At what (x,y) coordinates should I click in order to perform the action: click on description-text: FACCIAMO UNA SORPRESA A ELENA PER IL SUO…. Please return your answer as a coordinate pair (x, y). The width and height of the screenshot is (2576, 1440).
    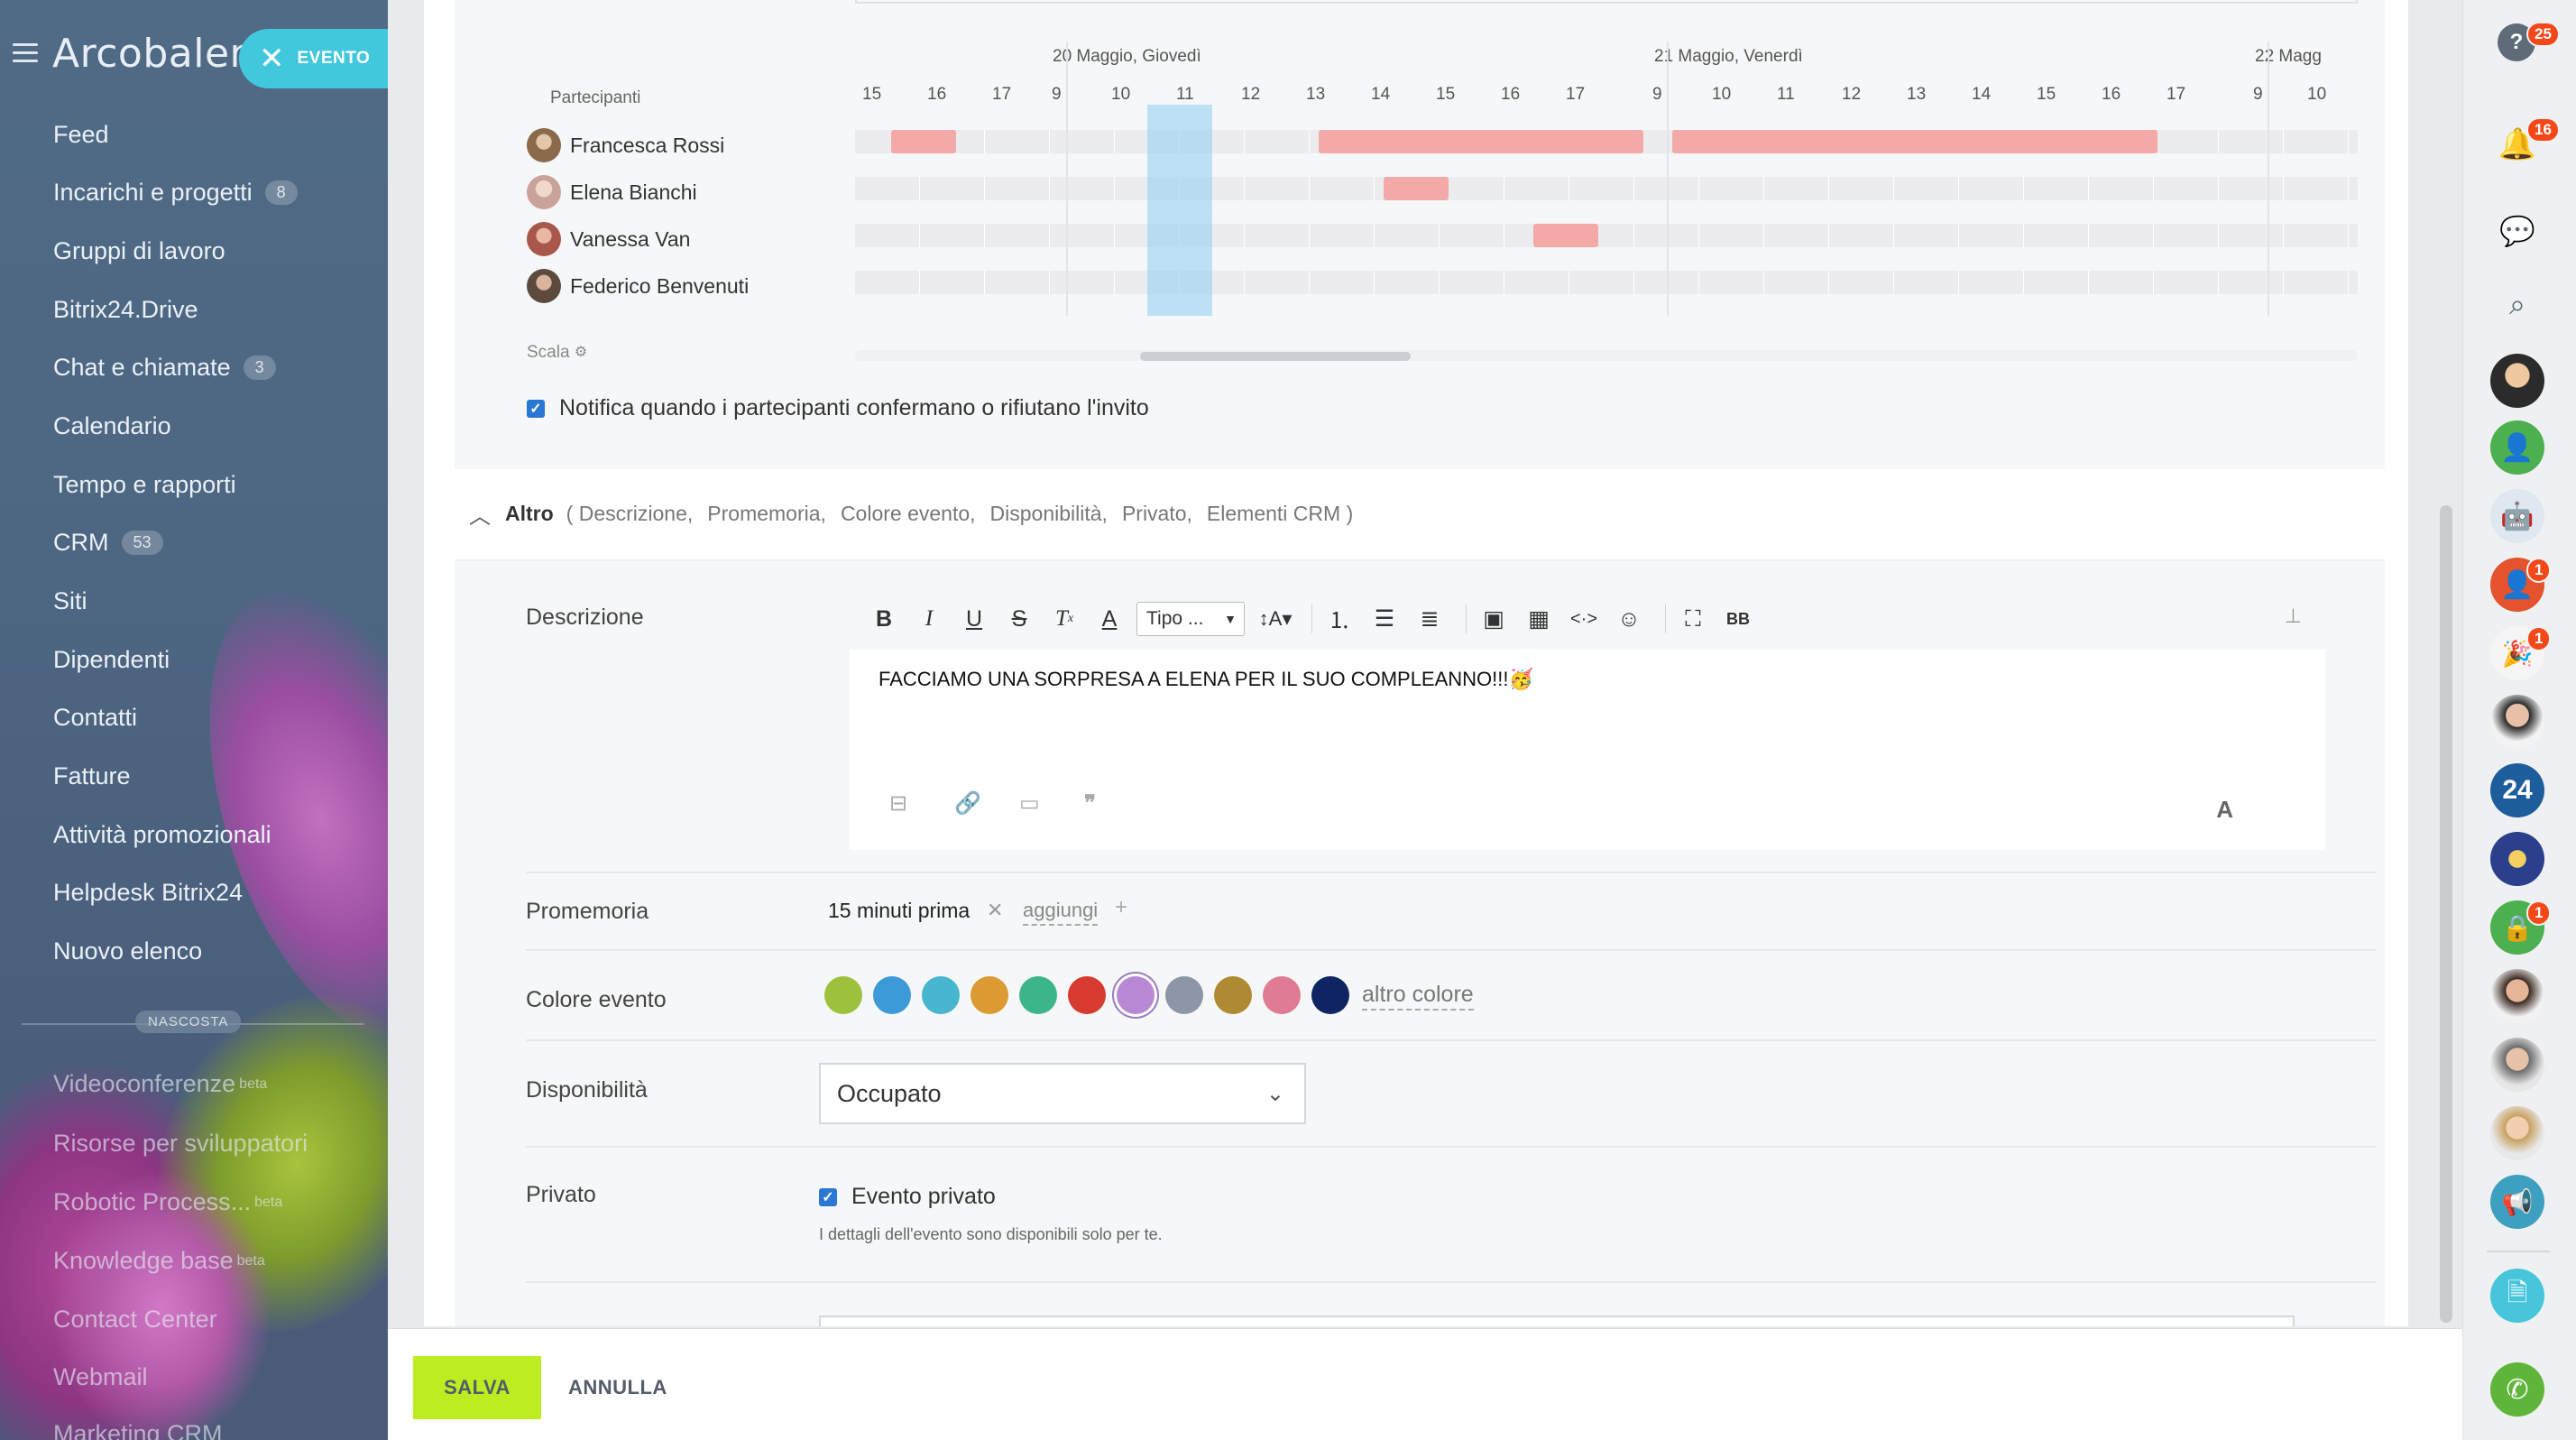
    Looking at the image, I should click on (1206, 679).